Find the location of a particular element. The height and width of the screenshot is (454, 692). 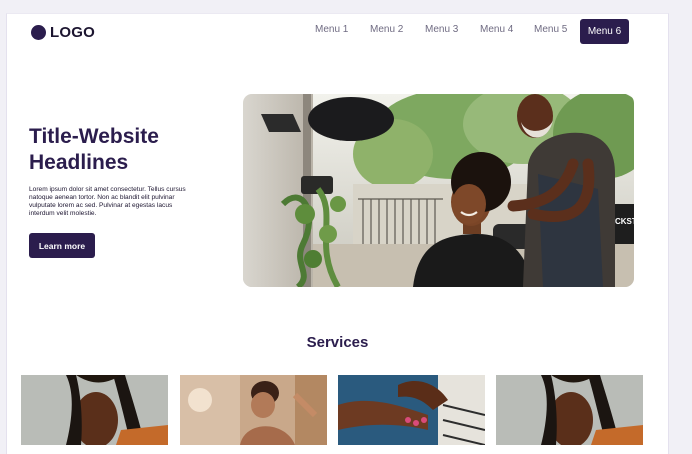

service-card-3-image is located at coordinates (411, 410).